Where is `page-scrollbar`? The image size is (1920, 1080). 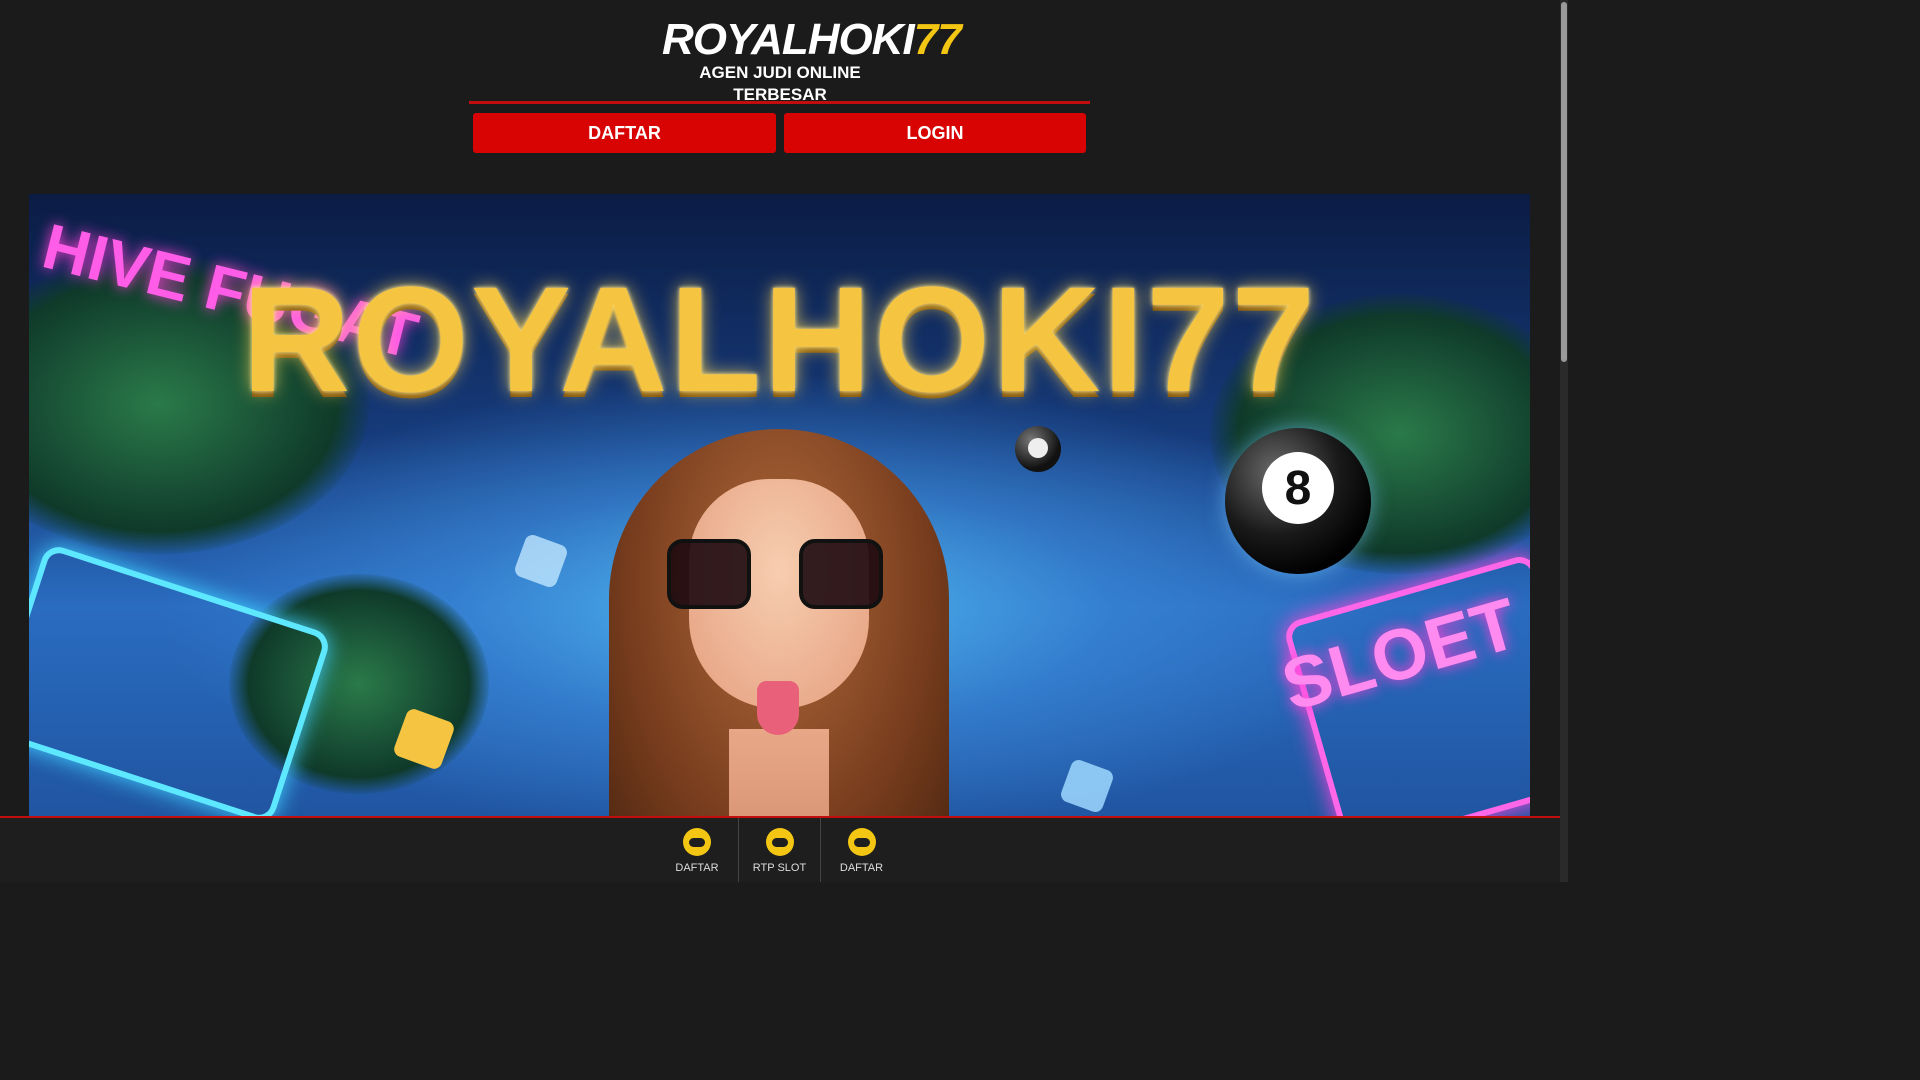
page-scrollbar is located at coordinates (1564, 441).